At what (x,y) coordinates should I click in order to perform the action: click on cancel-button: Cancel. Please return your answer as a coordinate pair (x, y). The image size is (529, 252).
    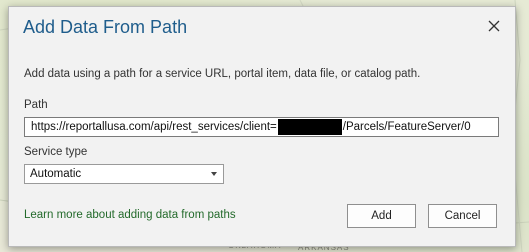
    Looking at the image, I should click on (462, 216).